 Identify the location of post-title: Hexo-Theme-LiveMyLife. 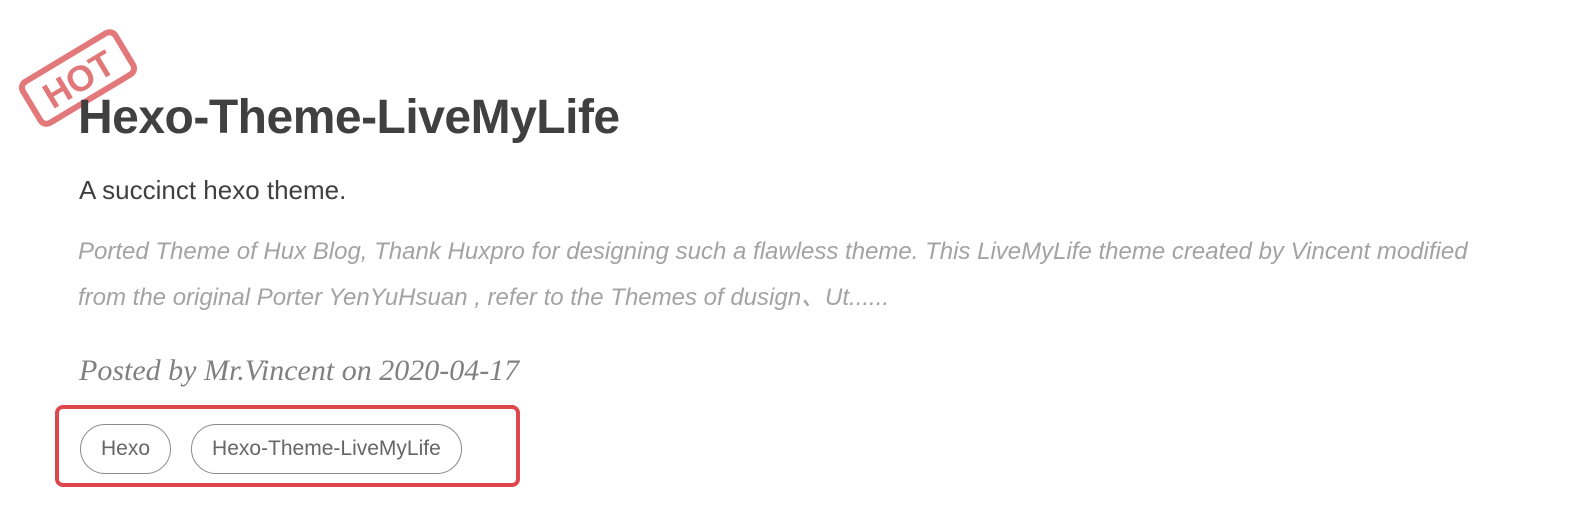
(349, 118).